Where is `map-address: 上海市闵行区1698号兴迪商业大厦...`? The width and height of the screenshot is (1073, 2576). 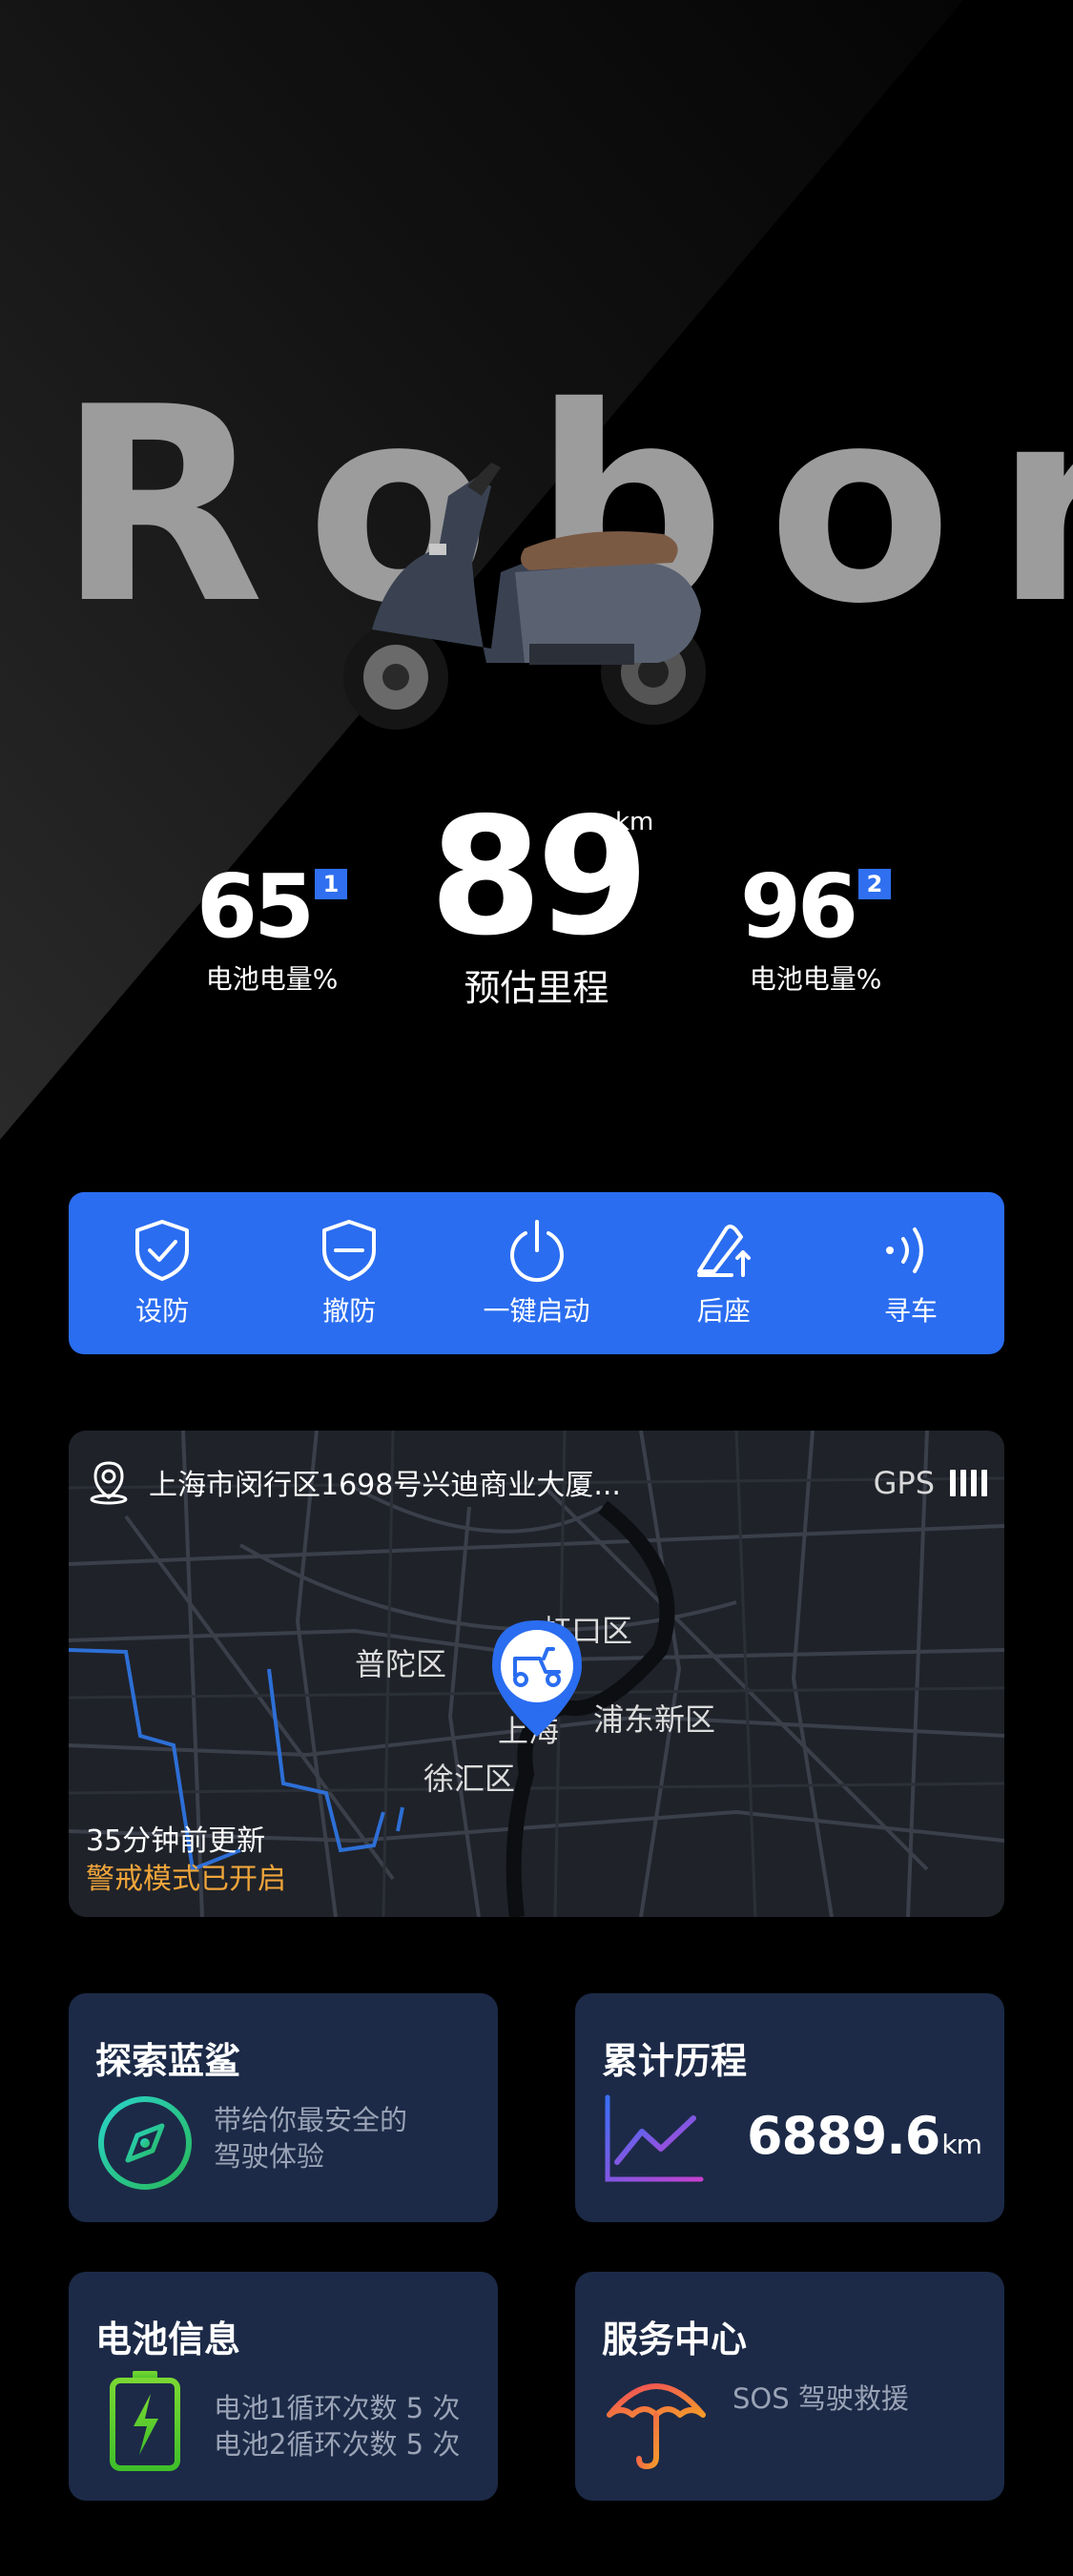 map-address: 上海市闵行区1698号兴迪商业大厦... is located at coordinates (385, 1485).